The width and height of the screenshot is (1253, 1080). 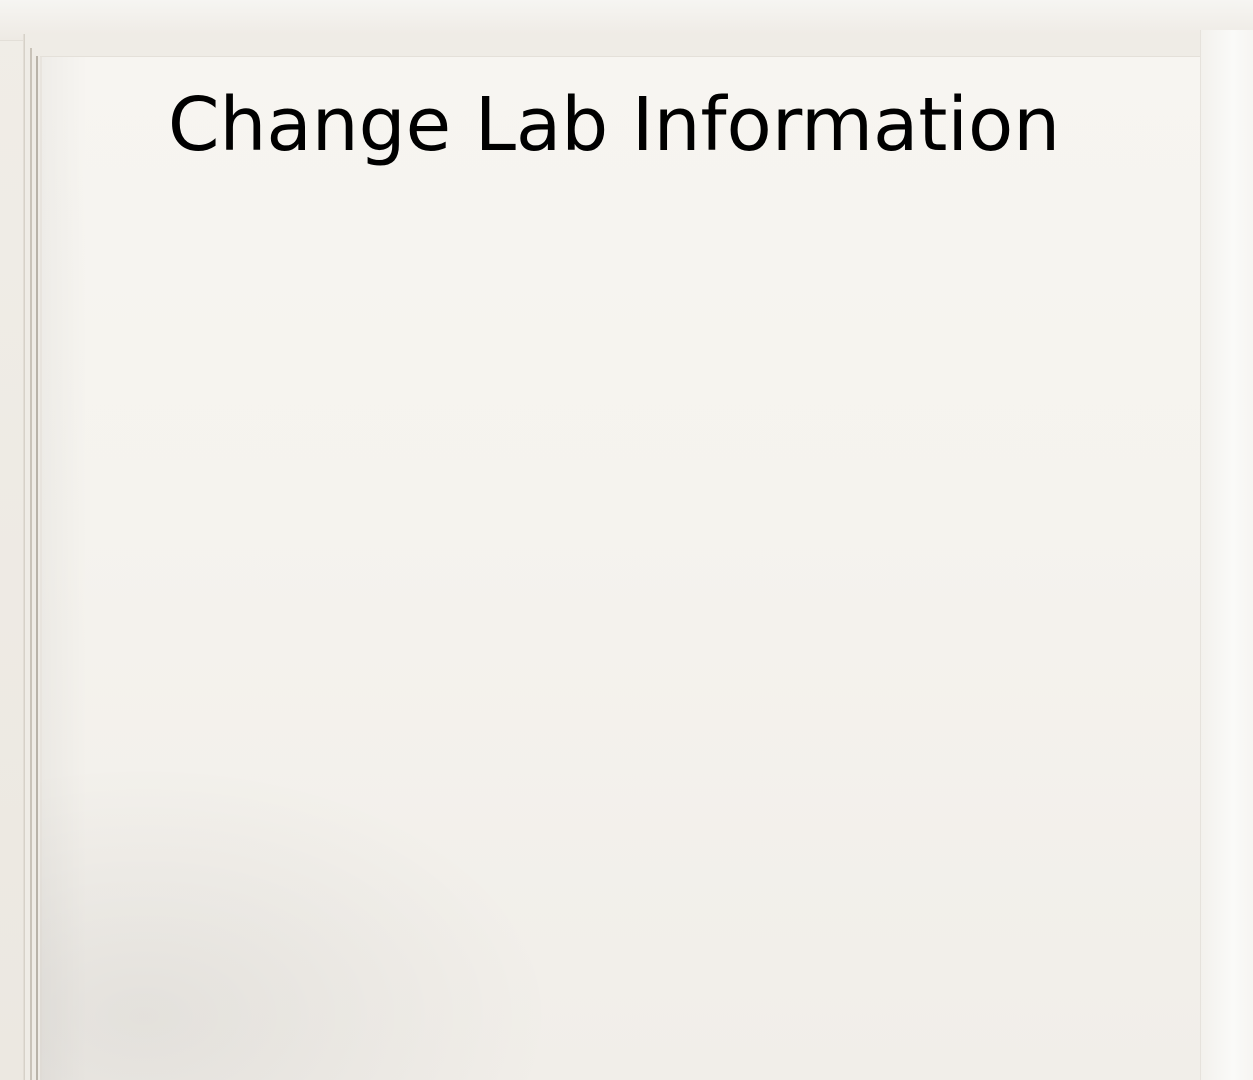 What do you see at coordinates (300, 920) in the screenshot?
I see `paper-shadow` at bounding box center [300, 920].